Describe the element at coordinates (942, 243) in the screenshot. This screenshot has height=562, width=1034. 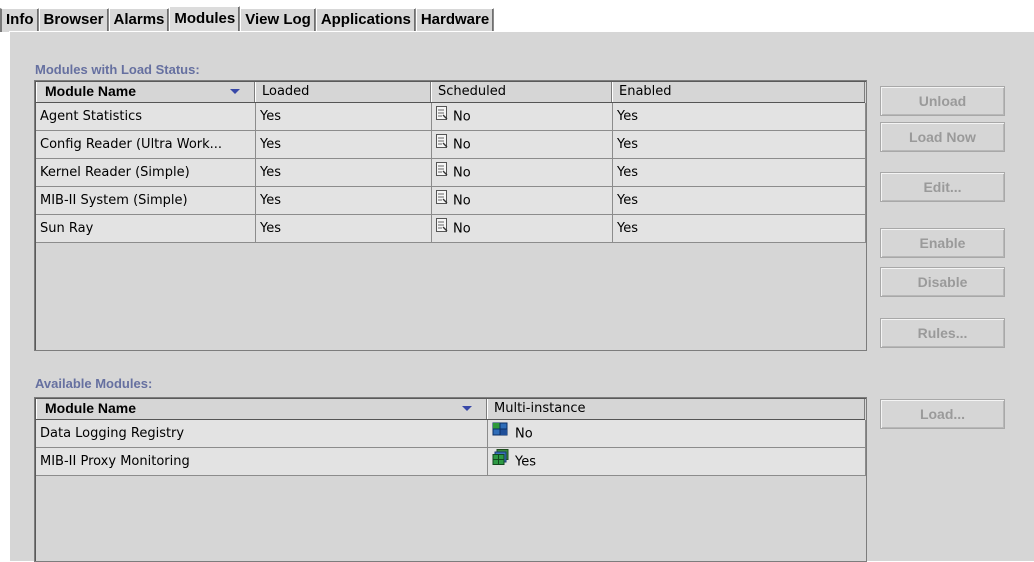
I see `enable-button: Enable` at that location.